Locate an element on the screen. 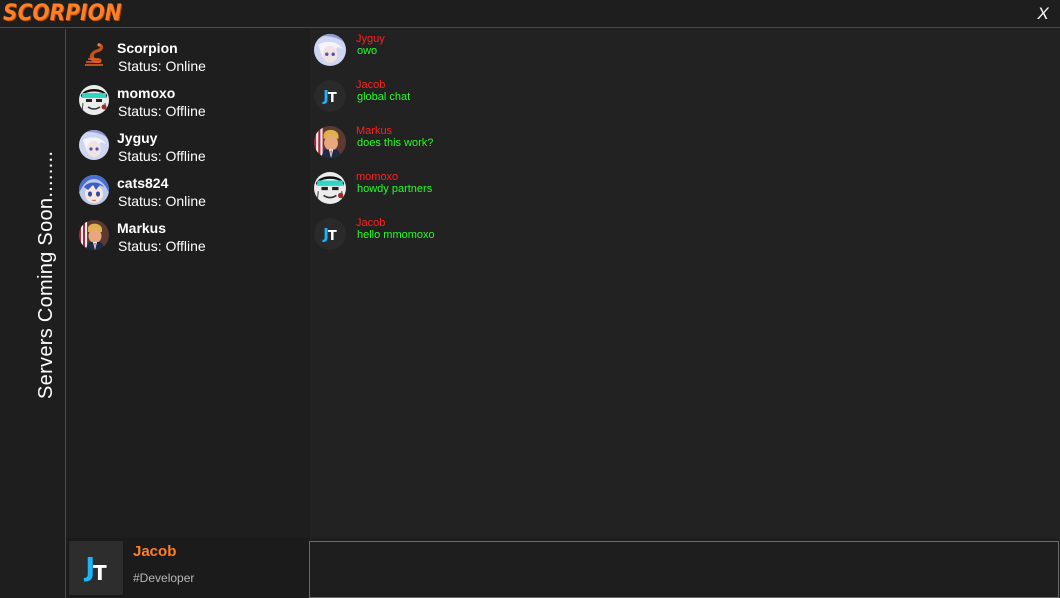  chat-message: momoxo howdy partners is located at coordinates (614, 189).